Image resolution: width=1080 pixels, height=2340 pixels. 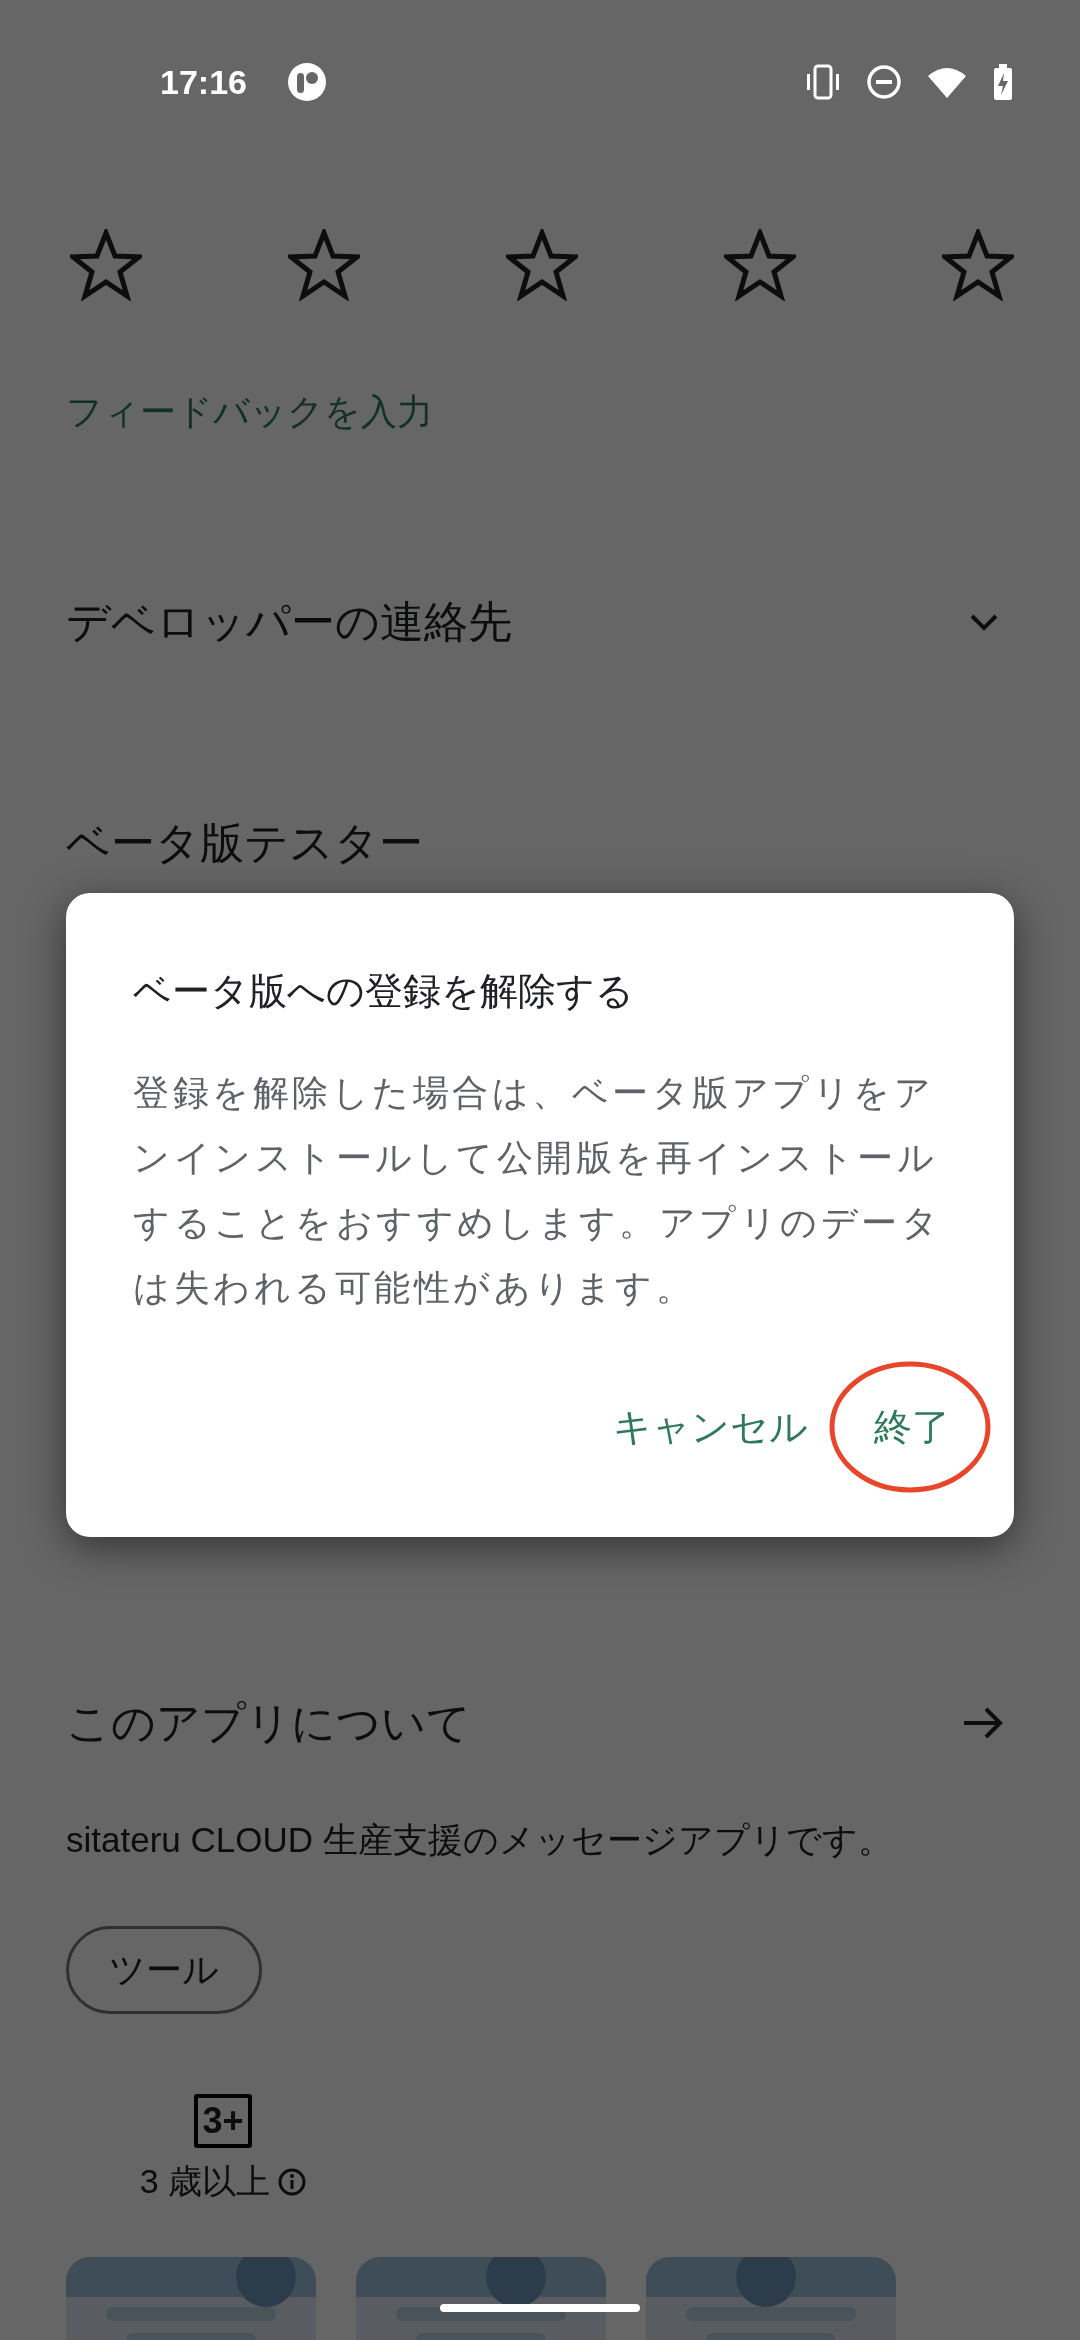 What do you see at coordinates (823, 82) in the screenshot?
I see `vibrate-icon` at bounding box center [823, 82].